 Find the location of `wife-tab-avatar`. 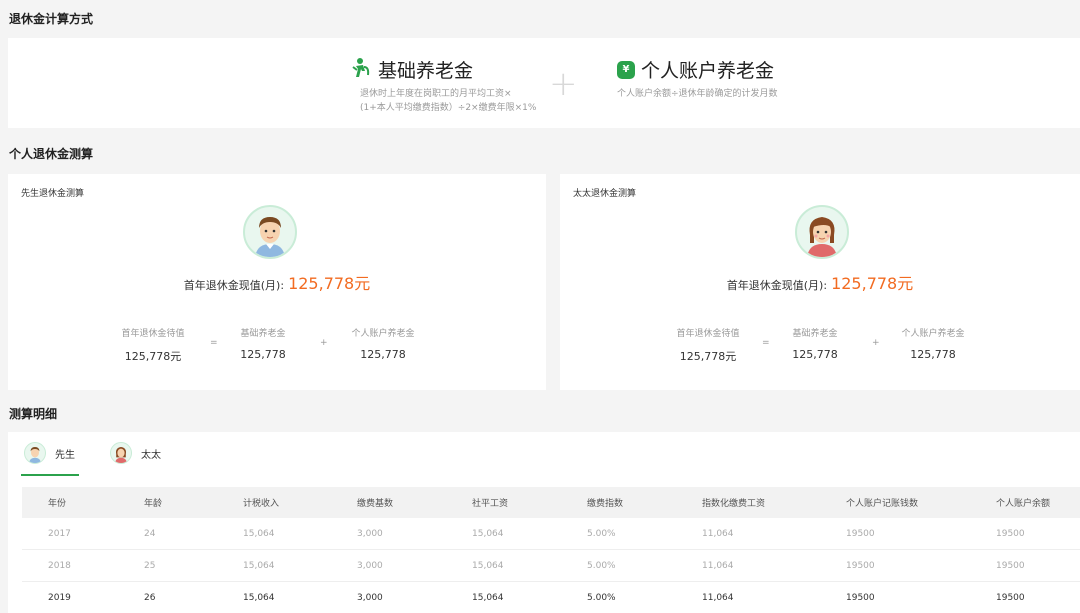

wife-tab-avatar is located at coordinates (121, 453).